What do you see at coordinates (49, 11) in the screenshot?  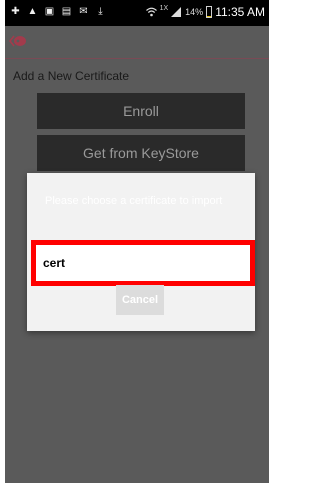 I see `image-icon: ▣` at bounding box center [49, 11].